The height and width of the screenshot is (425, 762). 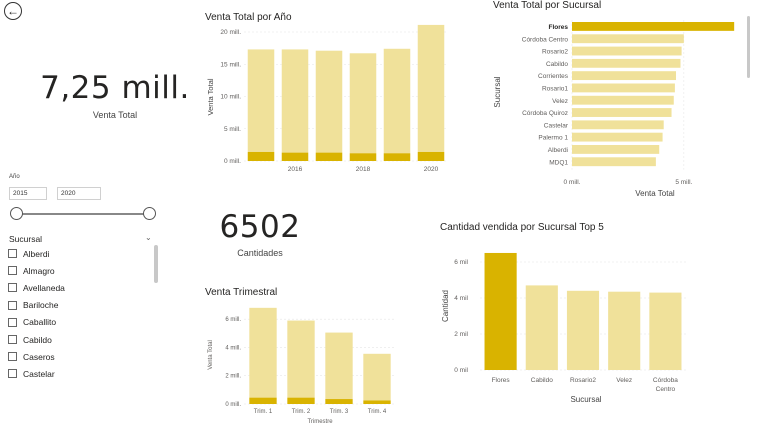 I want to click on y-axis-title: Sucursal, so click(x=497, y=91).